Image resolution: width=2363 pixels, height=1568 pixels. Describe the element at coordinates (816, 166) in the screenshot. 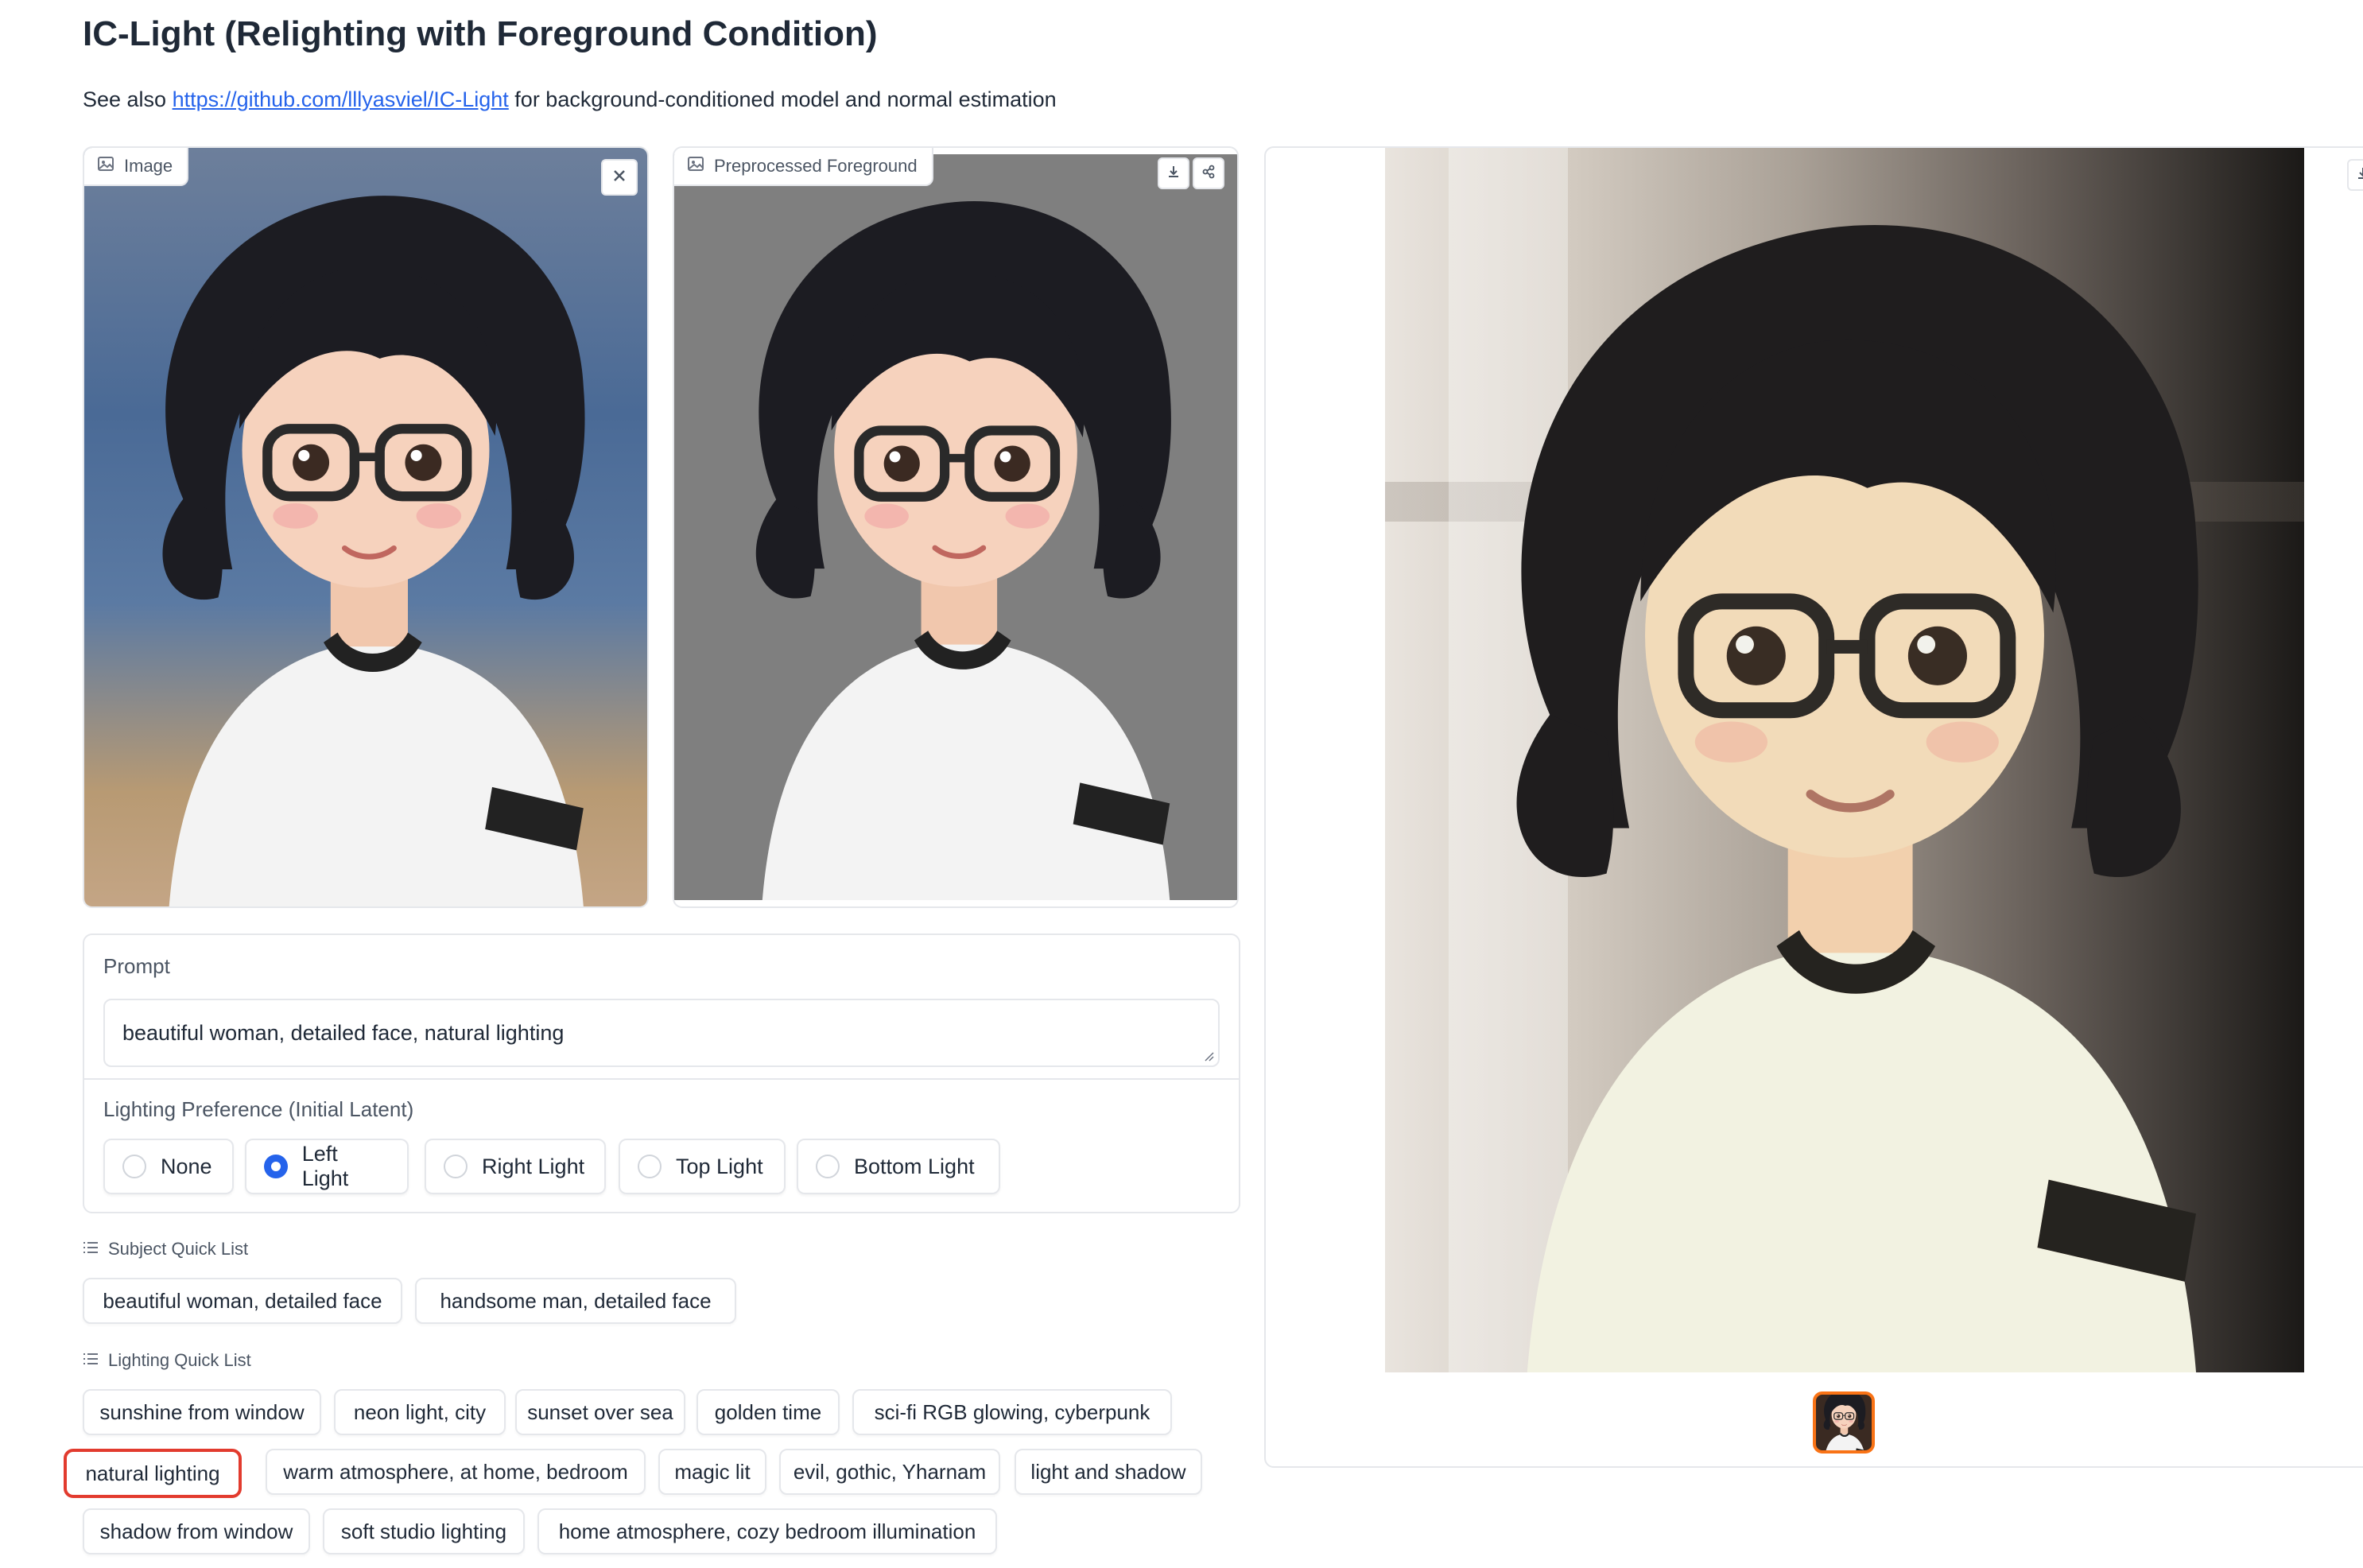

I see `preprocessed-title: Preprocessed Foreground` at that location.